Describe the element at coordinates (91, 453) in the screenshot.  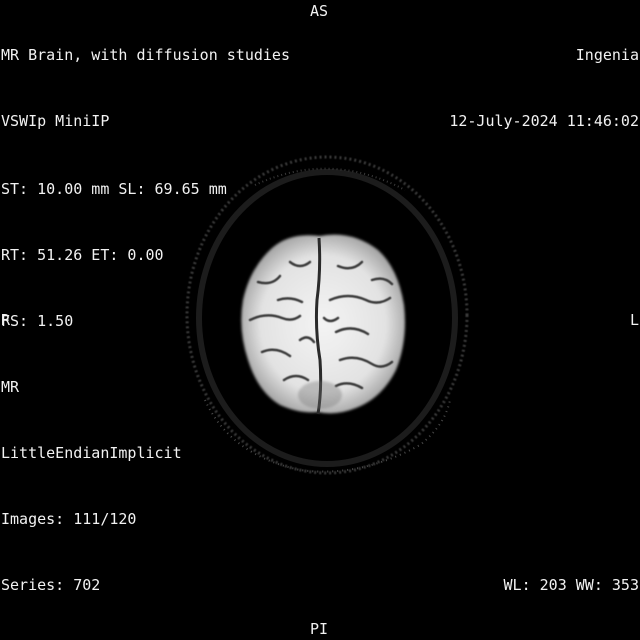
I see `transfer-syntax: LittleEndianImplicit` at that location.